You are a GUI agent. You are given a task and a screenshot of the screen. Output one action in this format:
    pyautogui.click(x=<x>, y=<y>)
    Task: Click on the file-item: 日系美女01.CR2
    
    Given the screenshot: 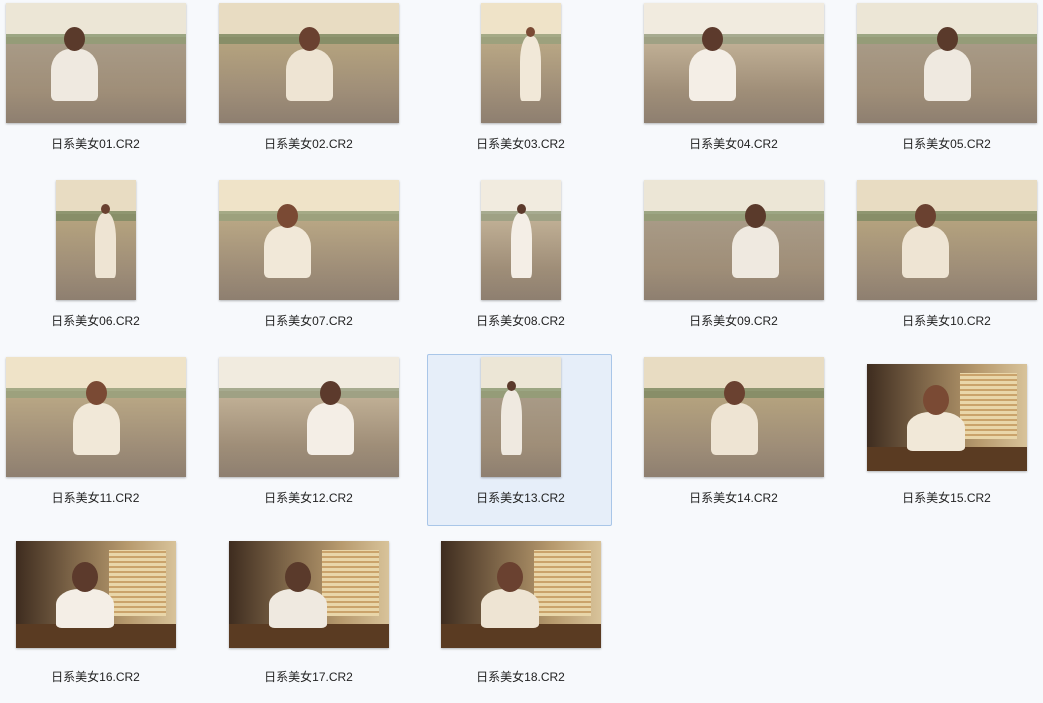 What is the action you would take?
    pyautogui.click(x=94, y=86)
    